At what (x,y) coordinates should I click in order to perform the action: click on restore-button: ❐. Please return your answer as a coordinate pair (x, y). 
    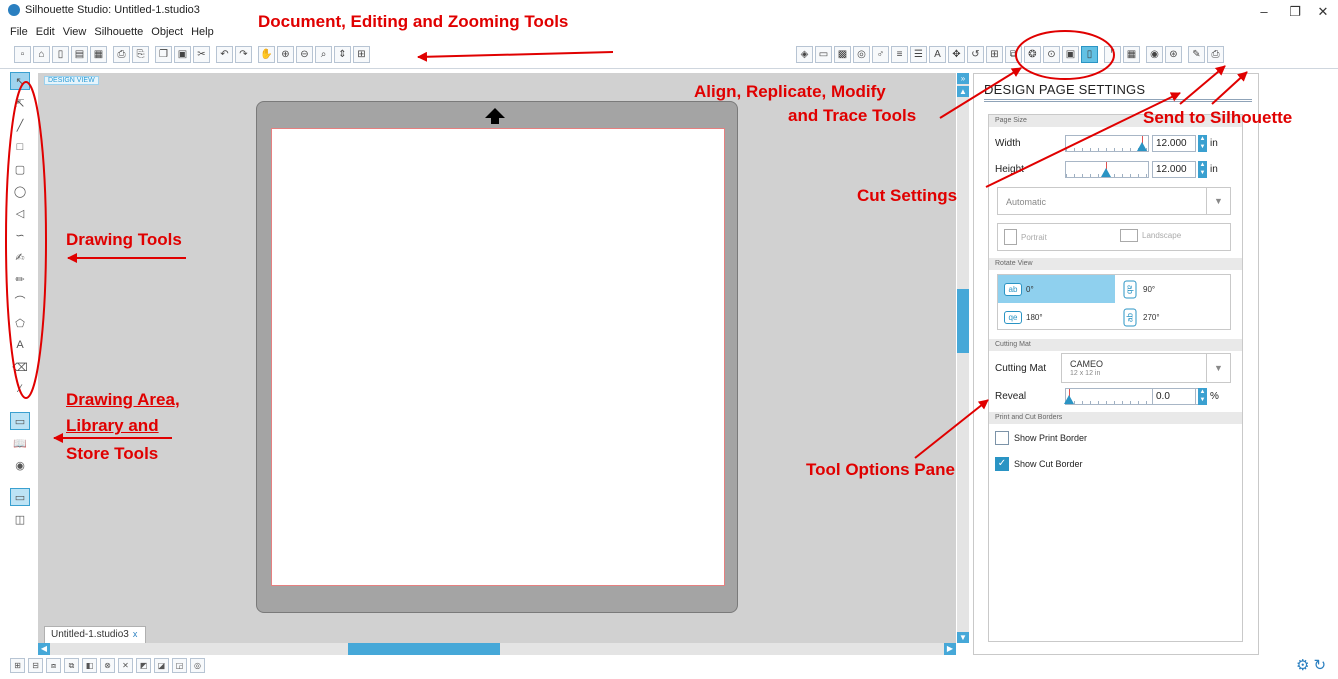
    Looking at the image, I should click on (1295, 12).